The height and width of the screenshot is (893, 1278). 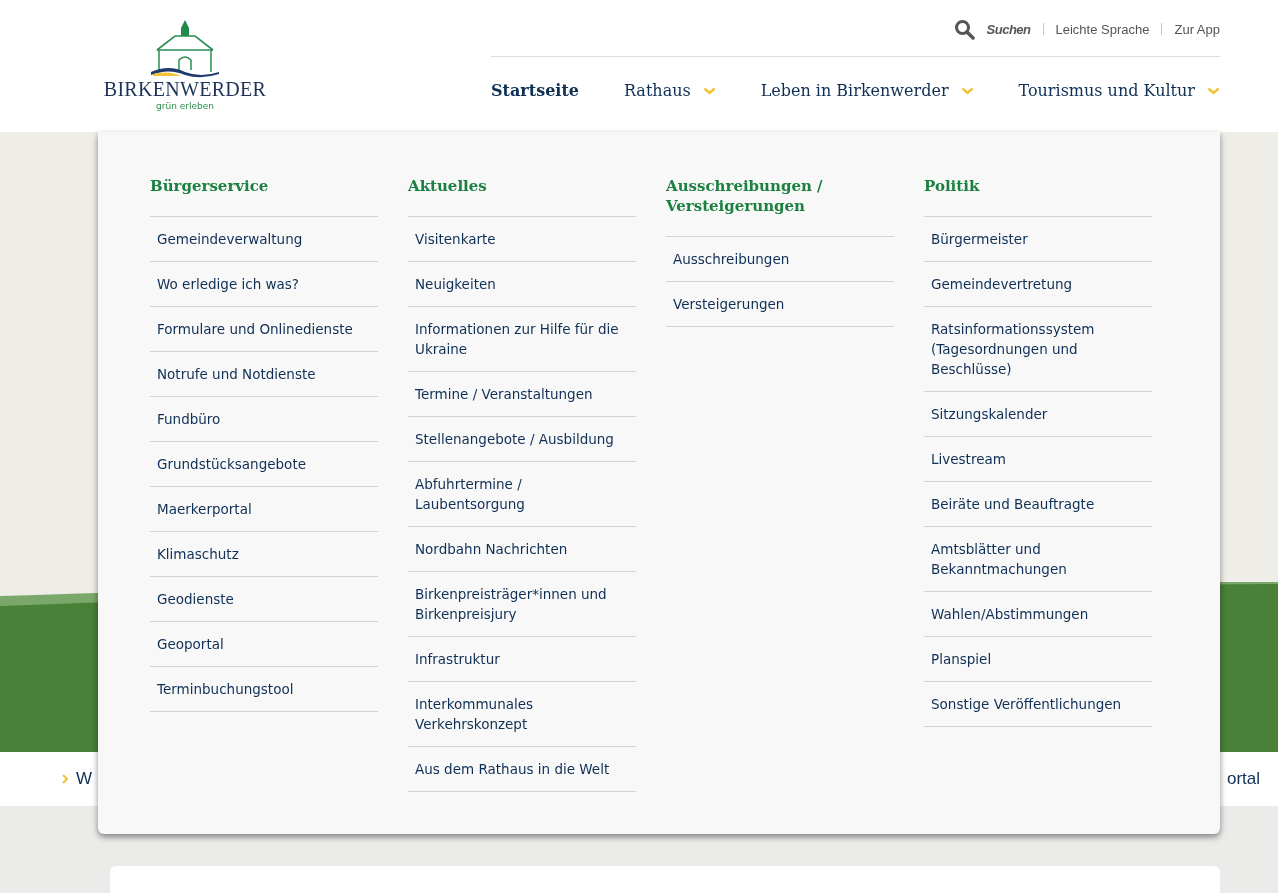 What do you see at coordinates (1197, 29) in the screenshot?
I see `utility-link: Zur App` at bounding box center [1197, 29].